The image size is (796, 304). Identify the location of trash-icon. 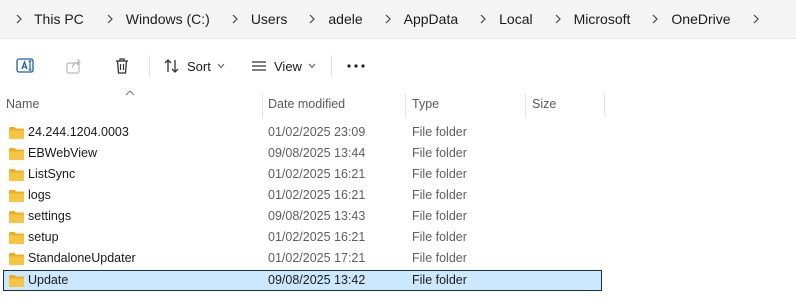
(122, 66).